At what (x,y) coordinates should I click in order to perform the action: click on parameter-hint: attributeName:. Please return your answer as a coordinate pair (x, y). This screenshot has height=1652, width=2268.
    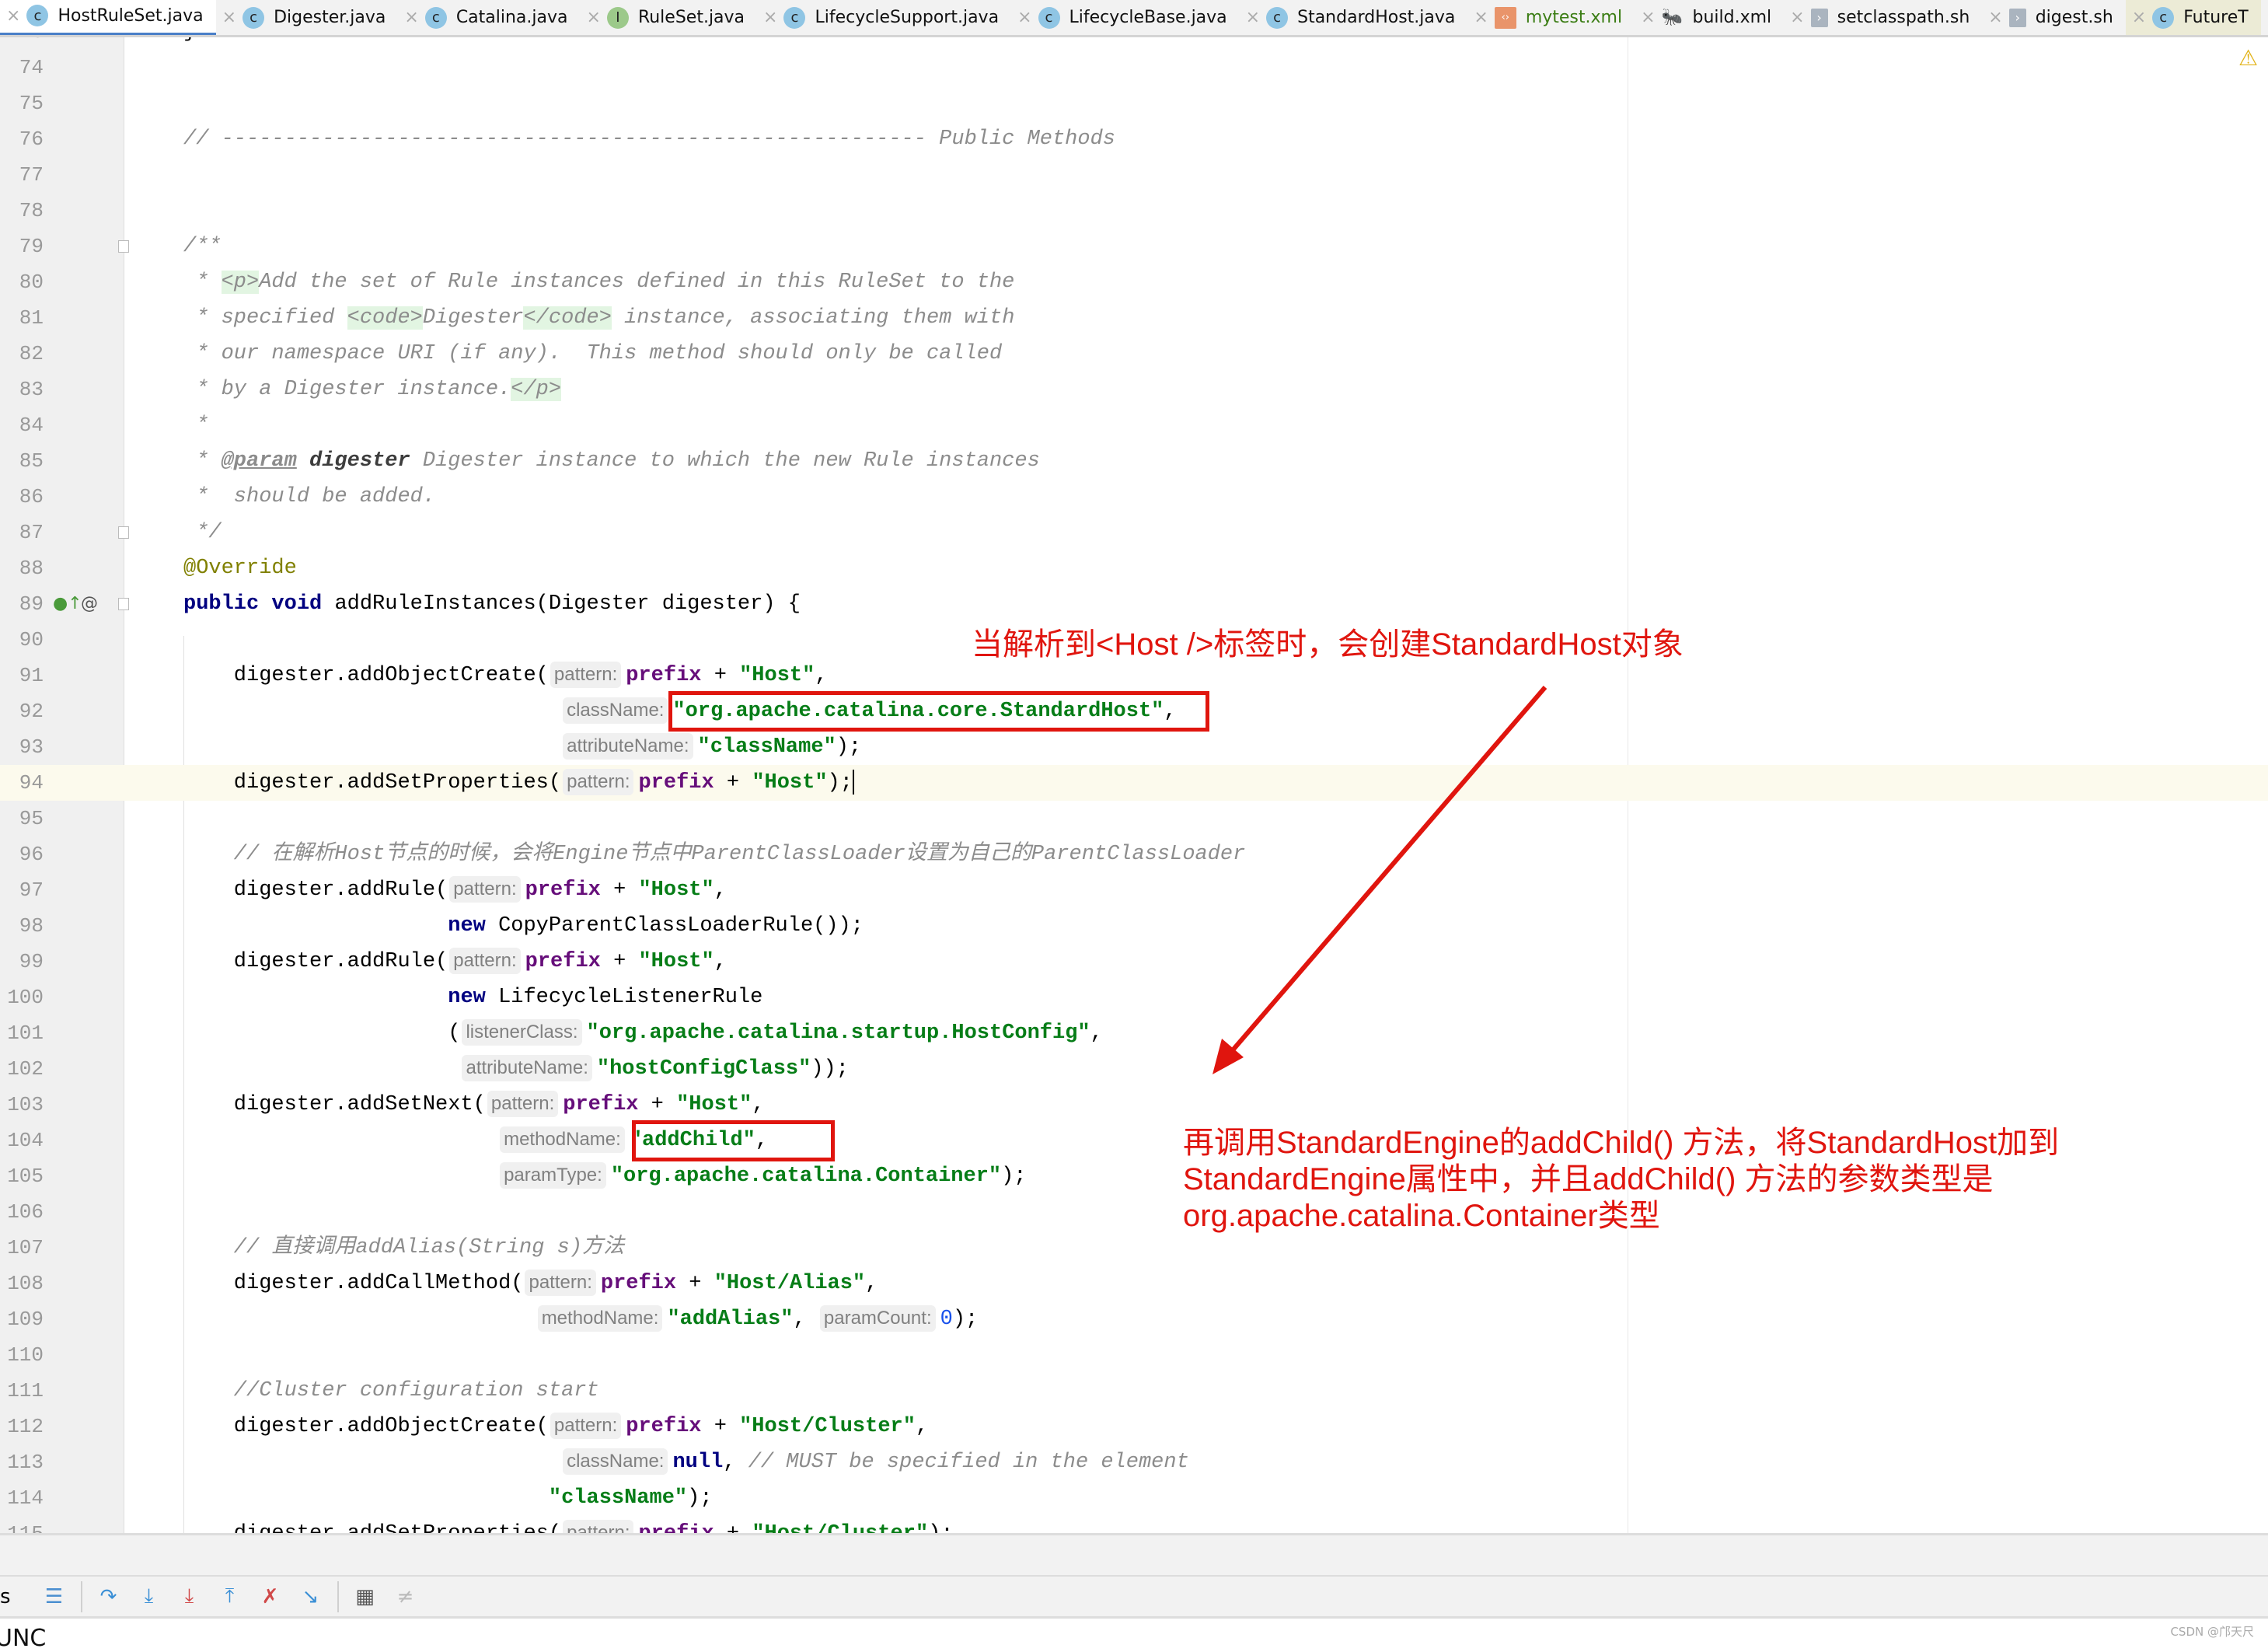
    Looking at the image, I should click on (527, 1068).